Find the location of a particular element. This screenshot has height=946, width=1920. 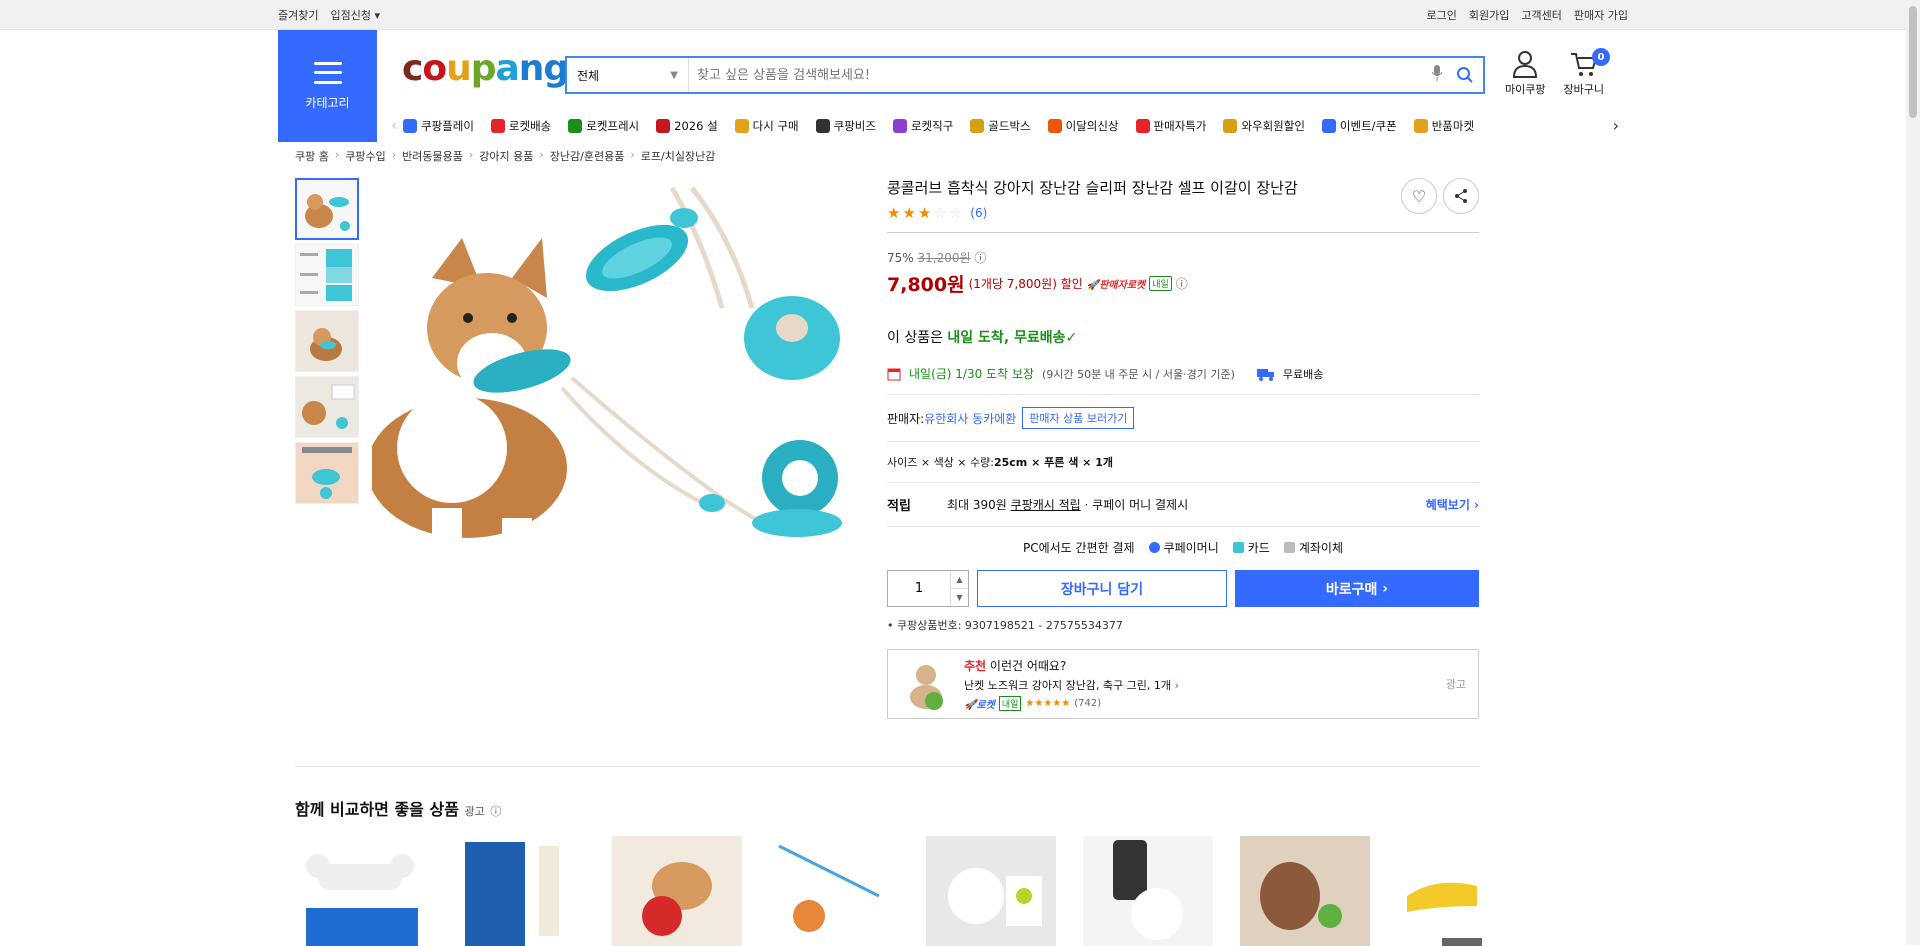

vendor-apply-link: 입점신청 ▾ is located at coordinates (355, 15).